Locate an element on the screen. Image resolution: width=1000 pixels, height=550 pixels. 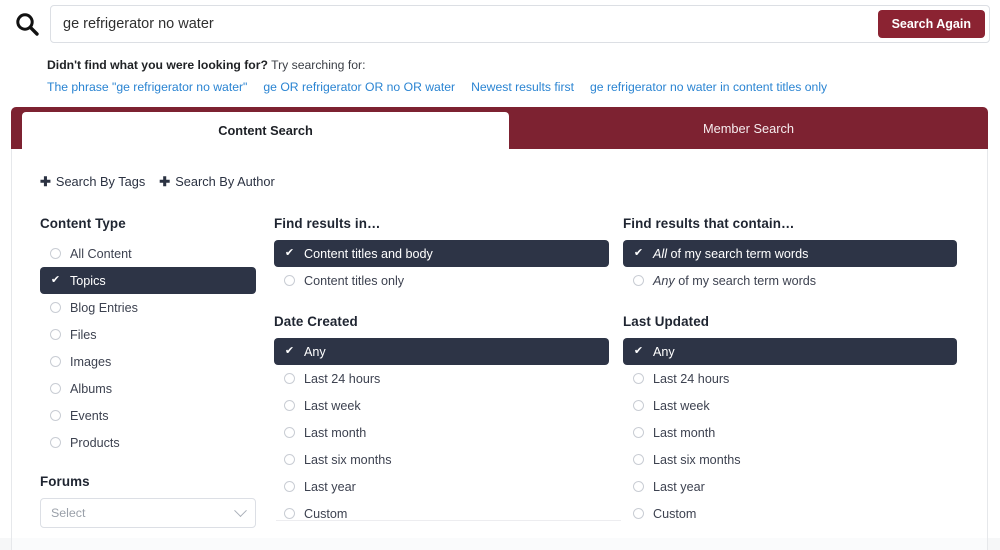
option-updated-last-week: Last week is located at coordinates (790, 405).